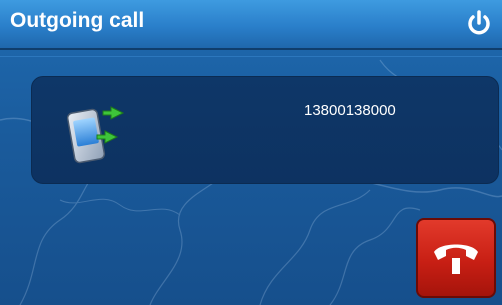 The image size is (502, 305). I want to click on power-button, so click(479, 24).